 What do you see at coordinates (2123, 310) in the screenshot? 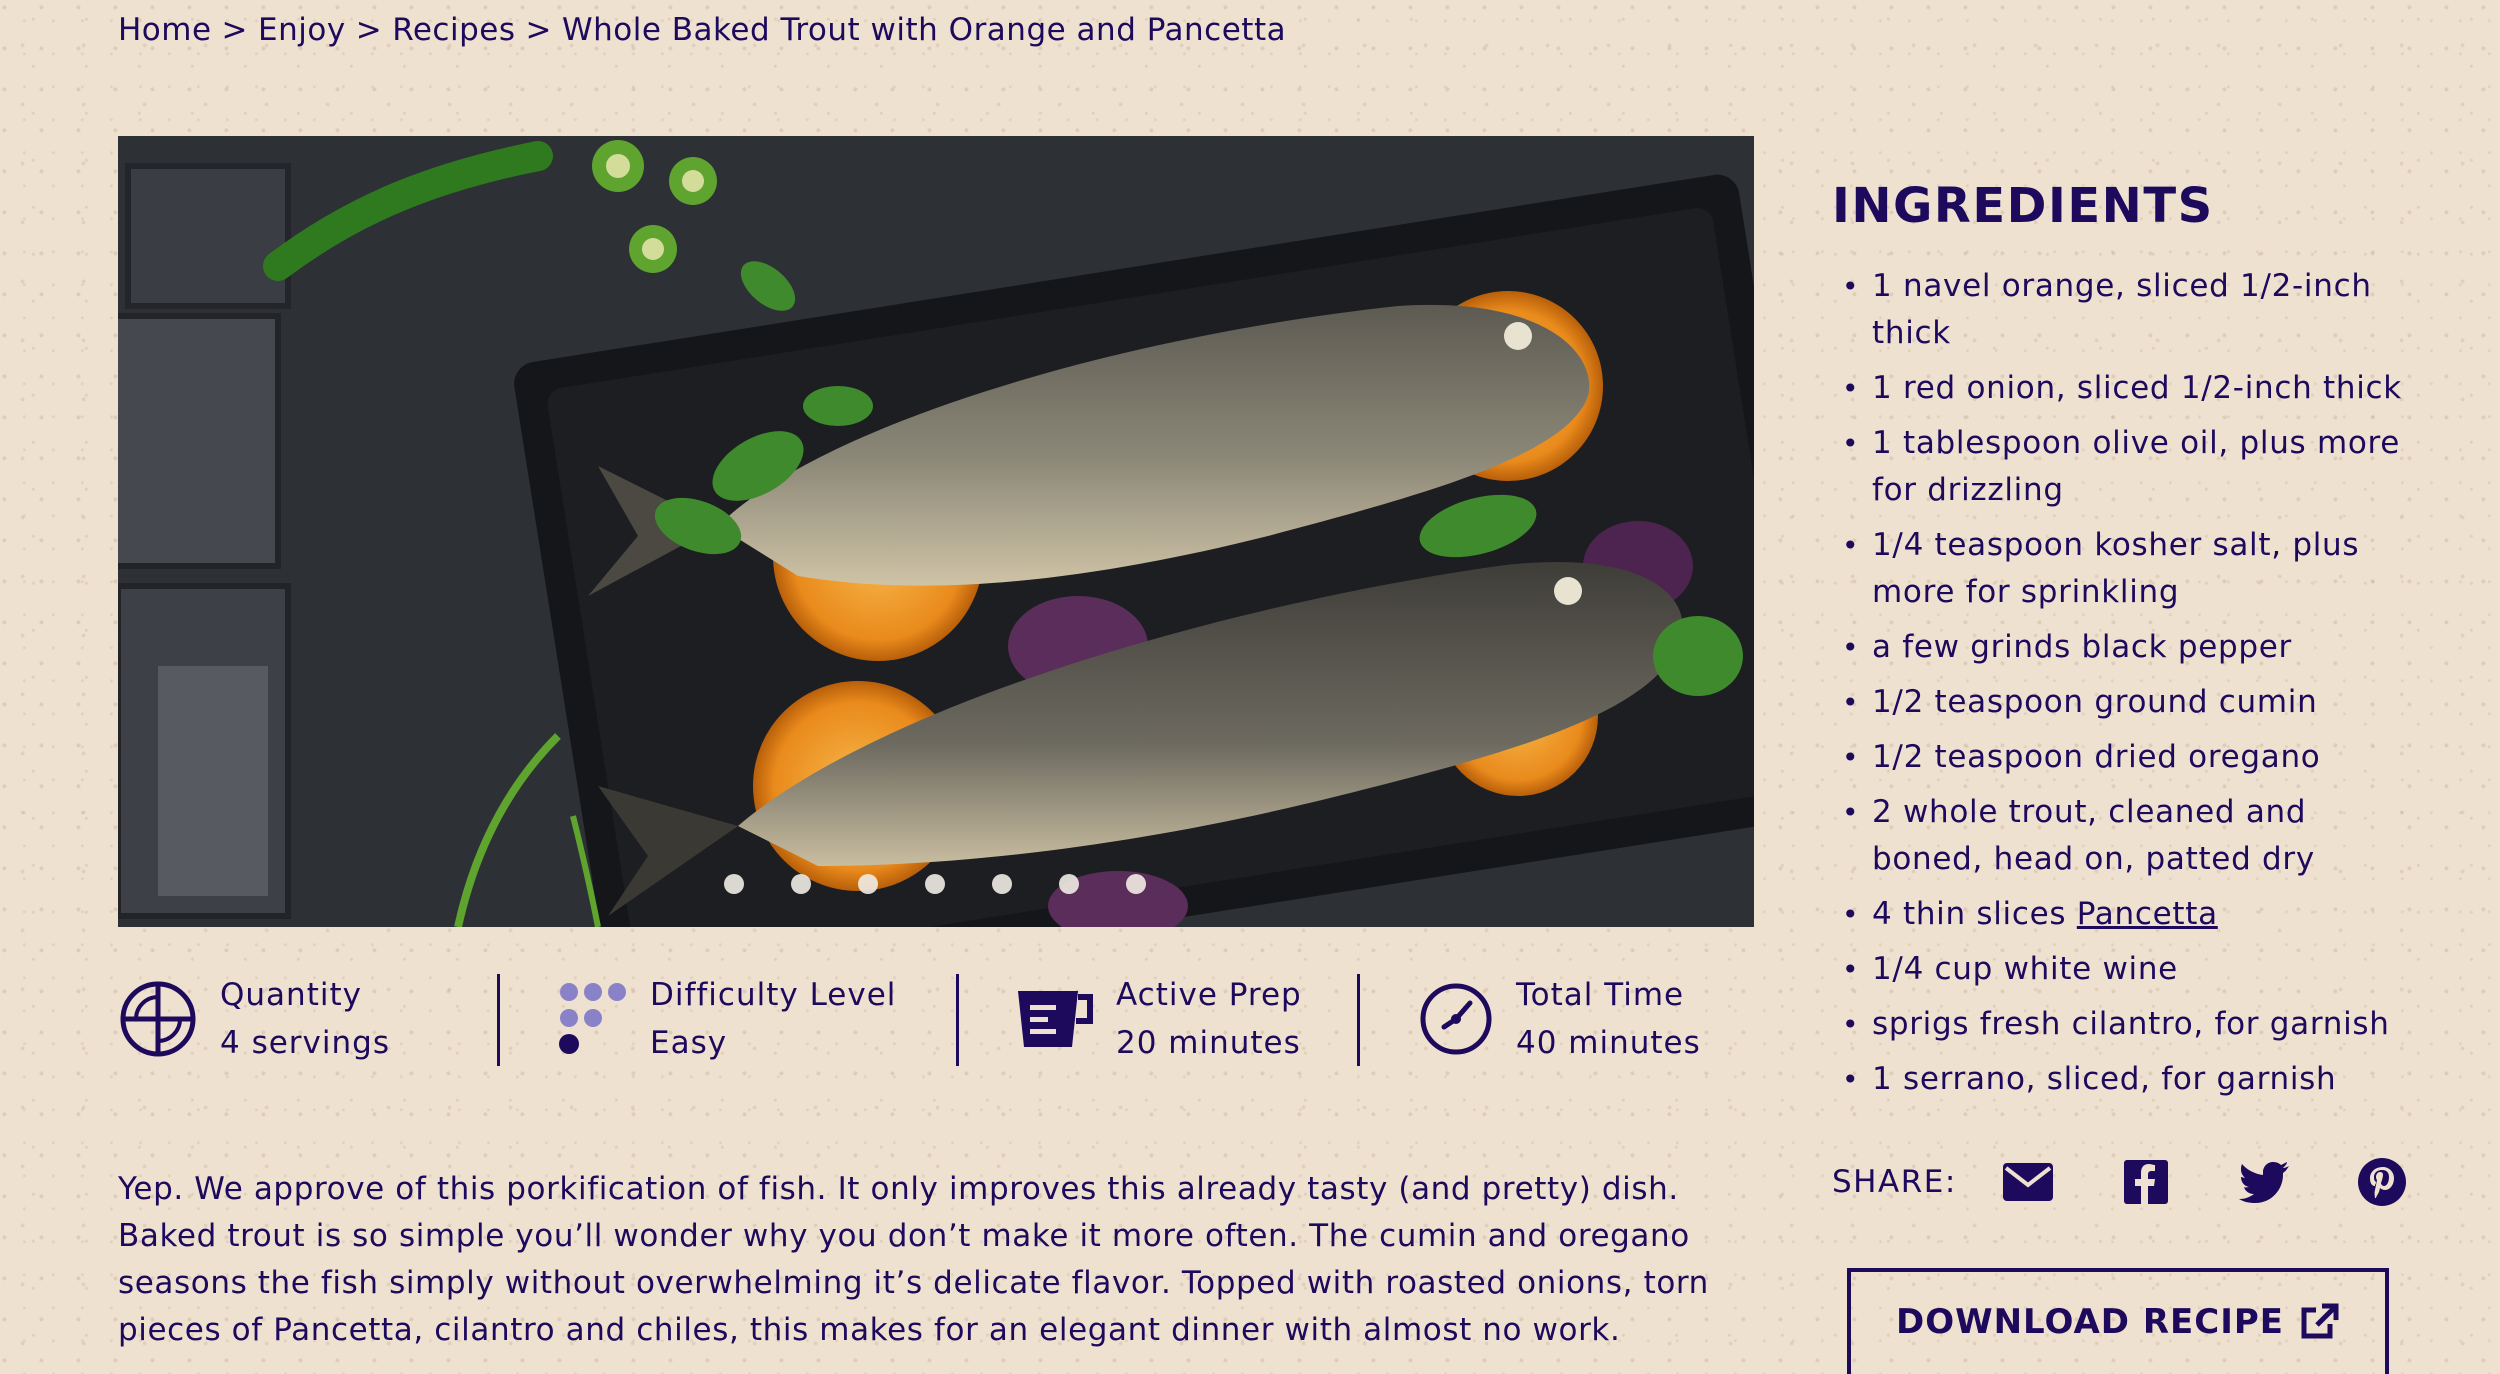
I see `ingredient-item: 1 navel orange, sliced 1/2-inch thick` at bounding box center [2123, 310].